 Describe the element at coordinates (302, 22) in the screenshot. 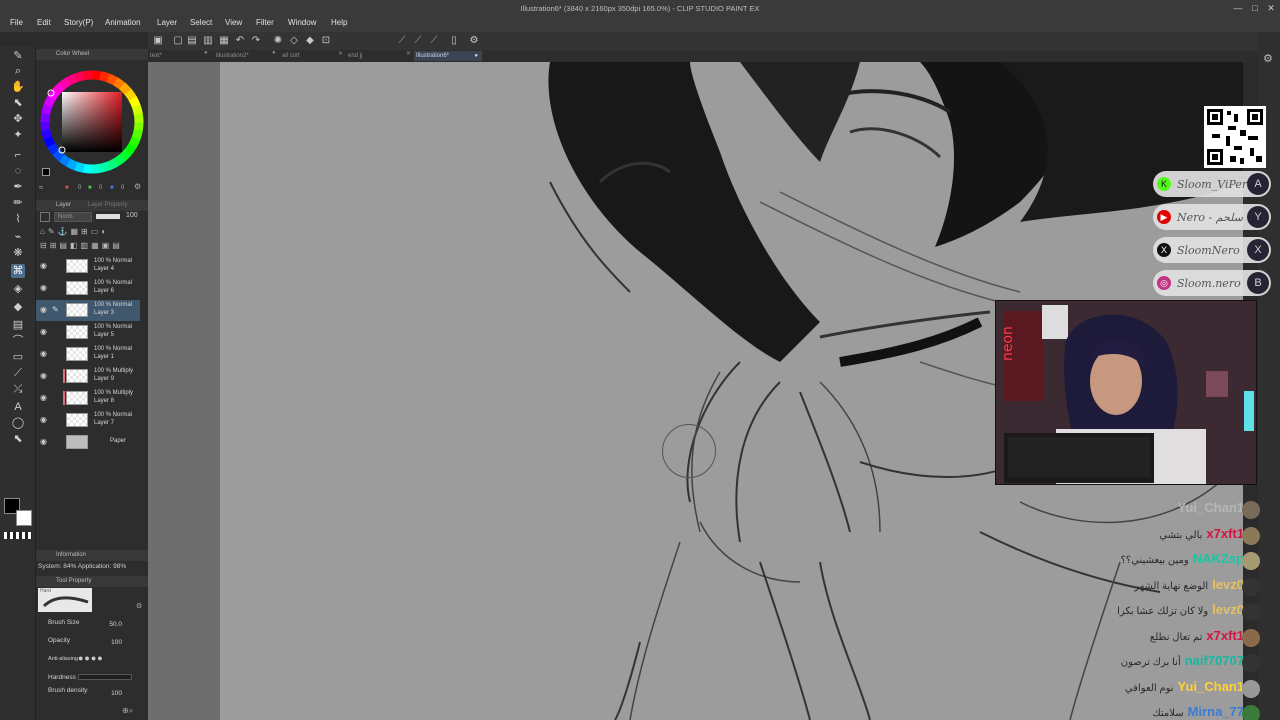

I see `menu-window: Window` at that location.